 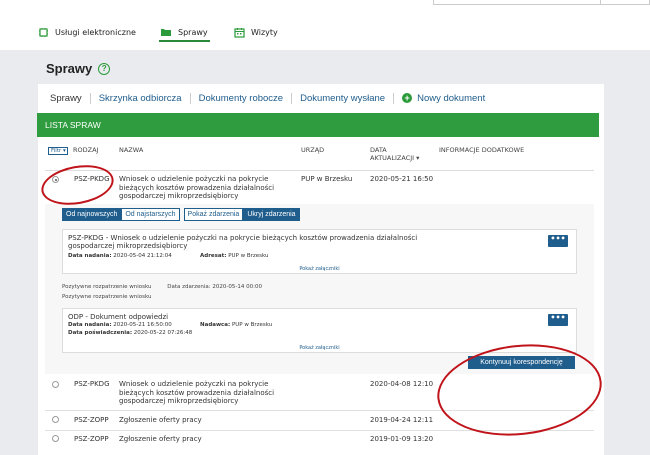 What do you see at coordinates (100, 333) in the screenshot?
I see `event-confirm-label: Data poświadczenia:` at bounding box center [100, 333].